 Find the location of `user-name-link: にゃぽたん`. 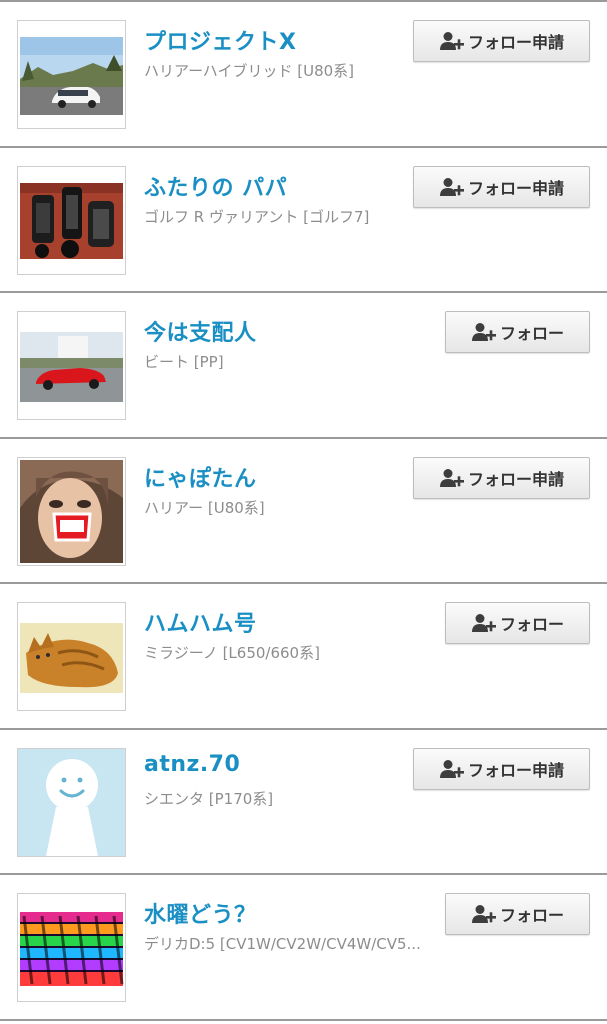

user-name-link: にゃぽたん is located at coordinates (200, 477).